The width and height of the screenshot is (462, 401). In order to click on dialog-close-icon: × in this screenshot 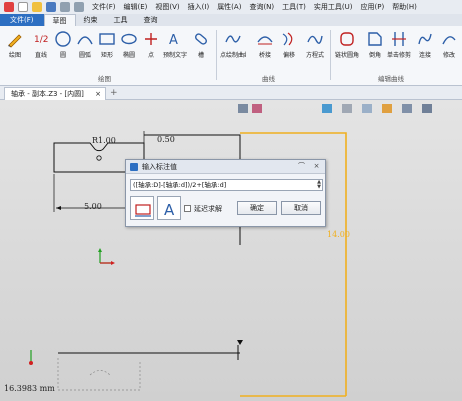, I will do `click(316, 166)`.